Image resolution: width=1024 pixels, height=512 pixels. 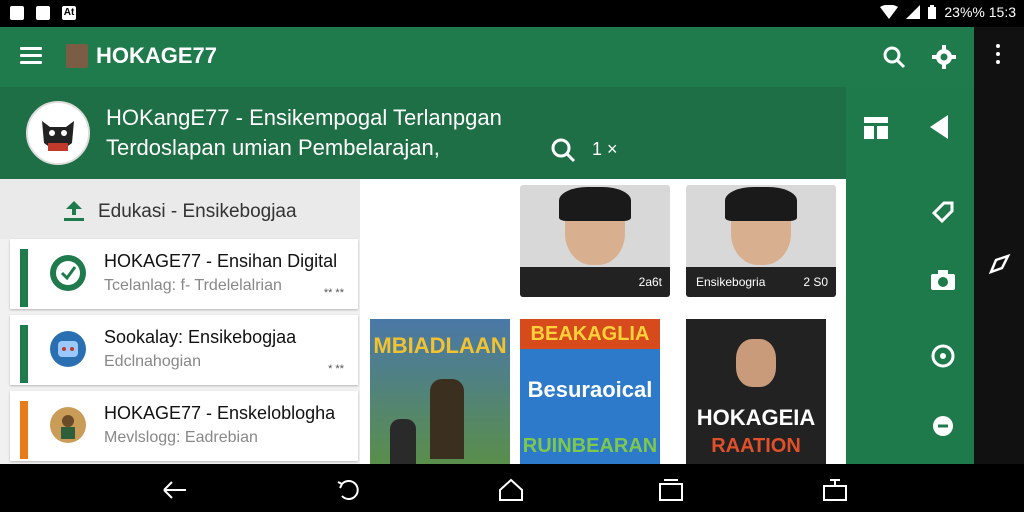 I want to click on site-logo, so click(x=58, y=133).